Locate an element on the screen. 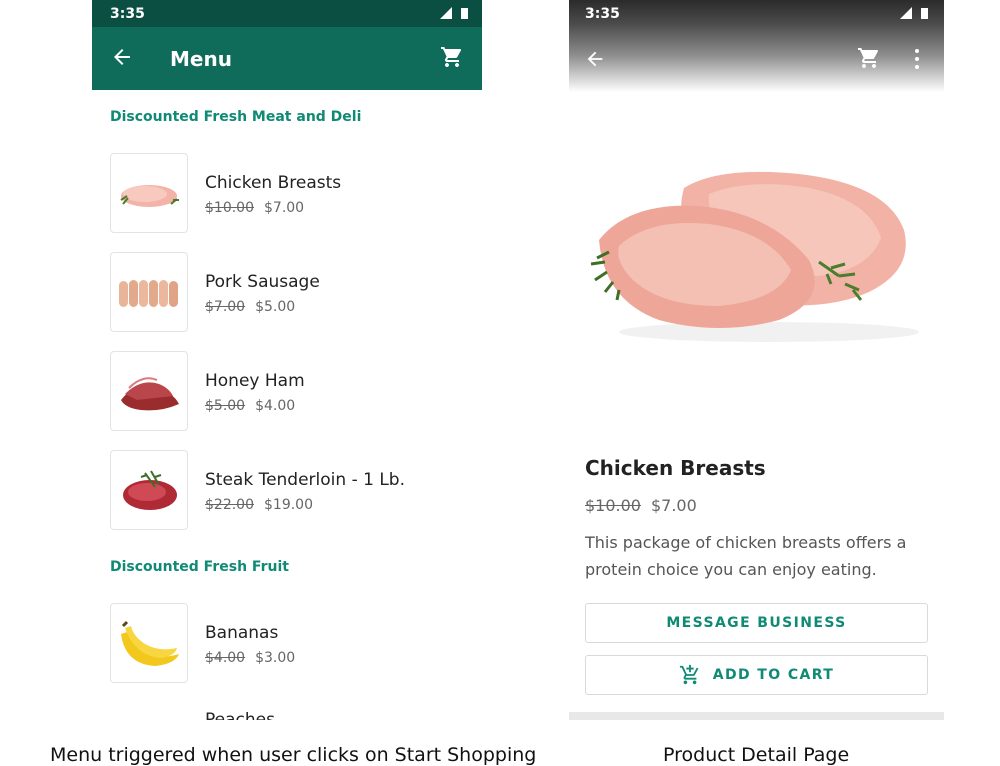  item-name: Peaches is located at coordinates (240, 715).